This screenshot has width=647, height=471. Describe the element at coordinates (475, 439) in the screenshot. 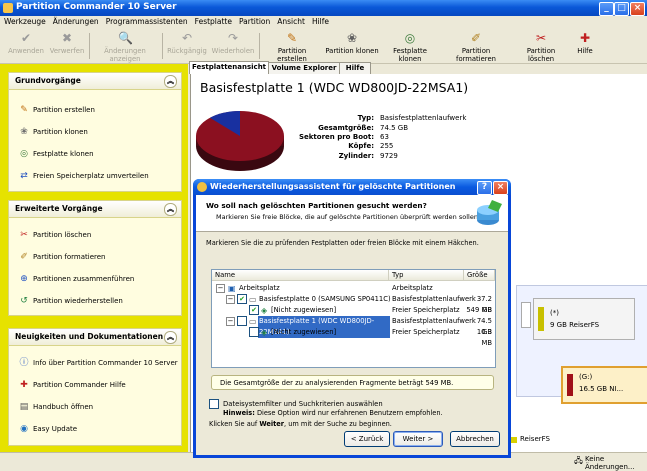

I see `cancel-button: Abbrechen` at that location.